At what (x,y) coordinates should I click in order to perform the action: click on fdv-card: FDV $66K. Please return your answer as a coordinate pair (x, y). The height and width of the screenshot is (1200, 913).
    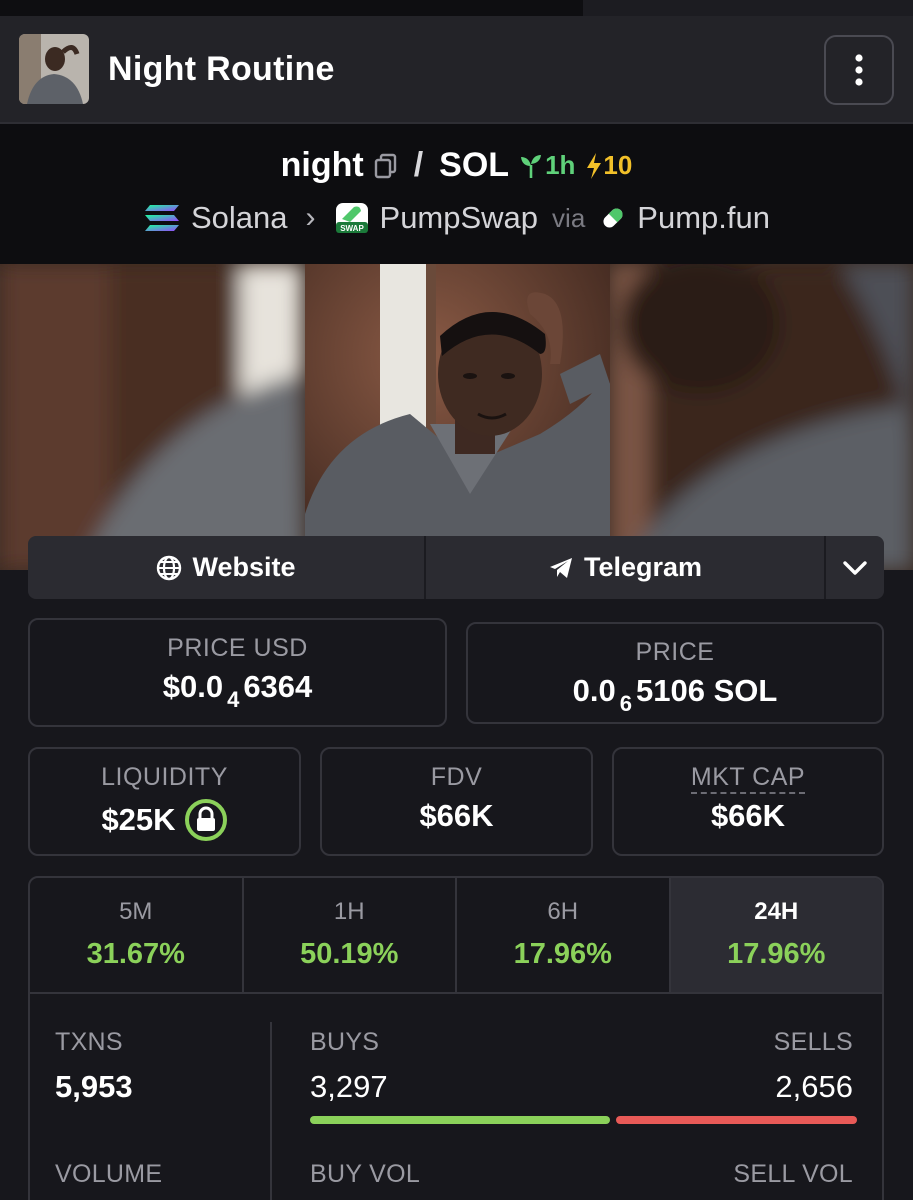
    Looking at the image, I should click on (456, 801).